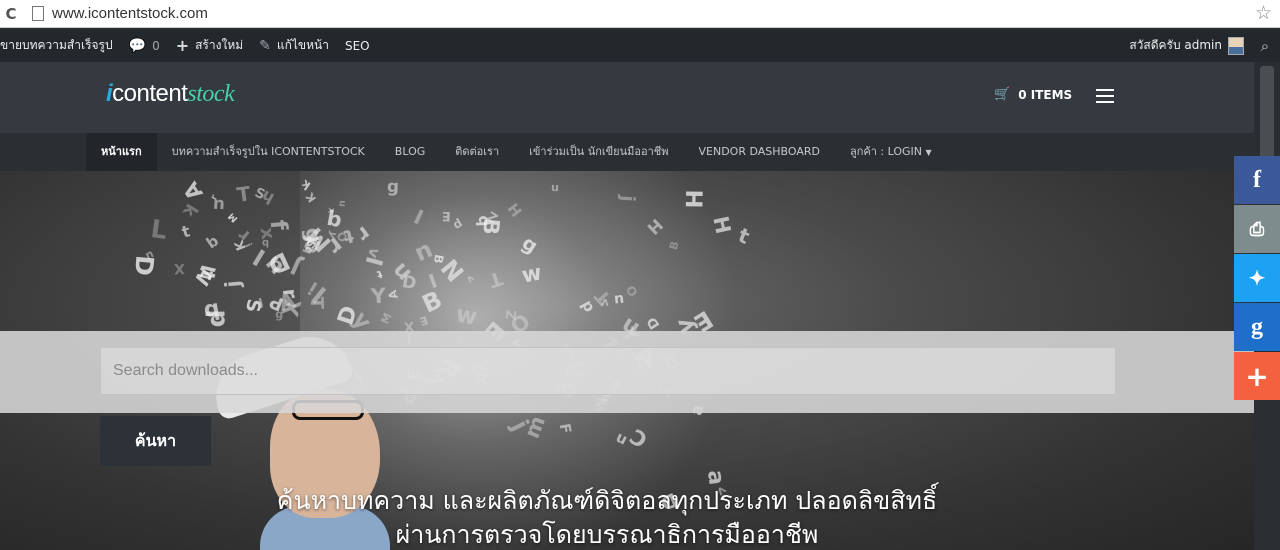  Describe the element at coordinates (885, 151) in the screenshot. I see `login-label: ลูกค้า : LOGIN` at that location.